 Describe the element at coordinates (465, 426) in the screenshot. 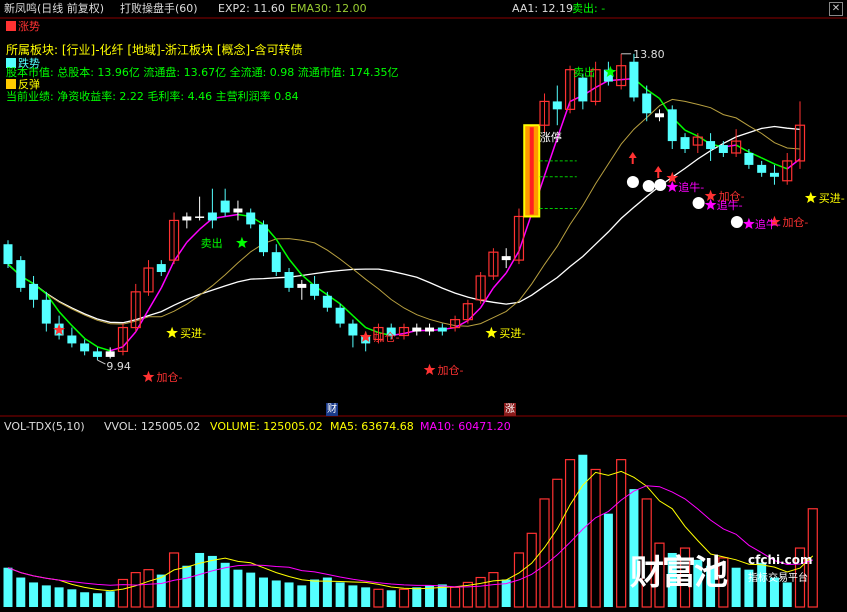

I see `ma10-value: MA10: 60471.20` at that location.